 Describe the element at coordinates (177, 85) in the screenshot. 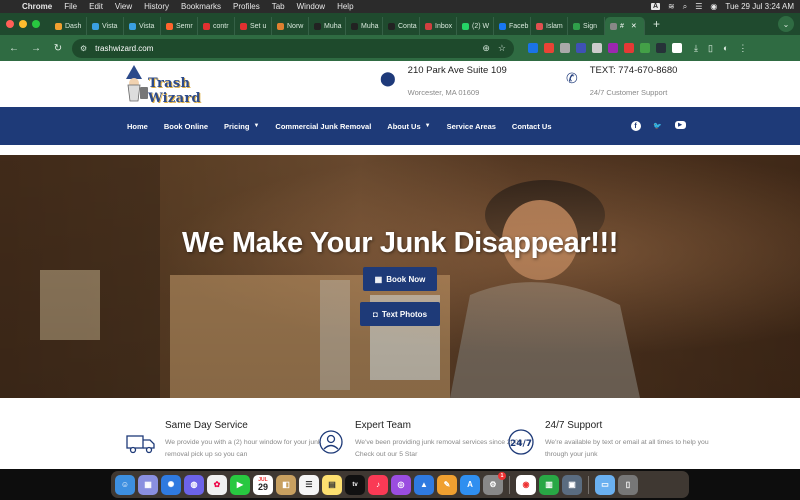

I see `site-logo: Trash Wizard` at that location.